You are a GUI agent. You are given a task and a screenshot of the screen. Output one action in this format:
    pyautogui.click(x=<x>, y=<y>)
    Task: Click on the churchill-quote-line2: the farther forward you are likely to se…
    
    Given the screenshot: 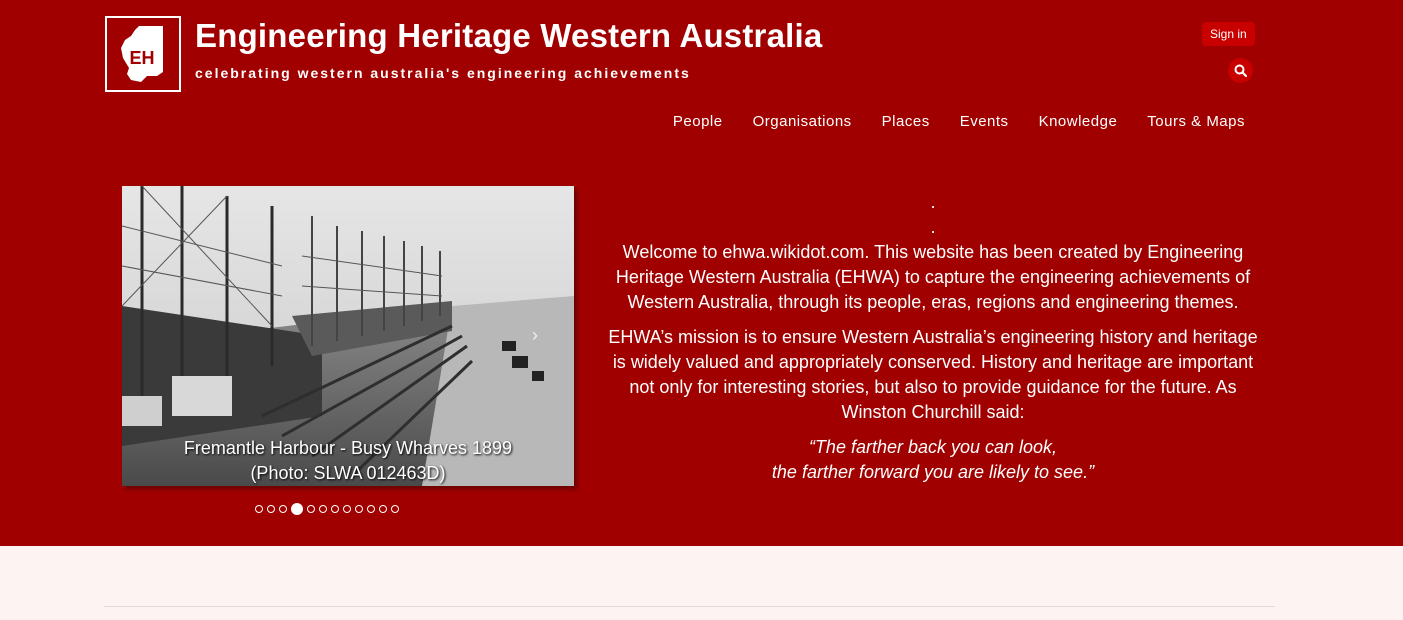 What is the action you would take?
    pyautogui.click(x=933, y=472)
    